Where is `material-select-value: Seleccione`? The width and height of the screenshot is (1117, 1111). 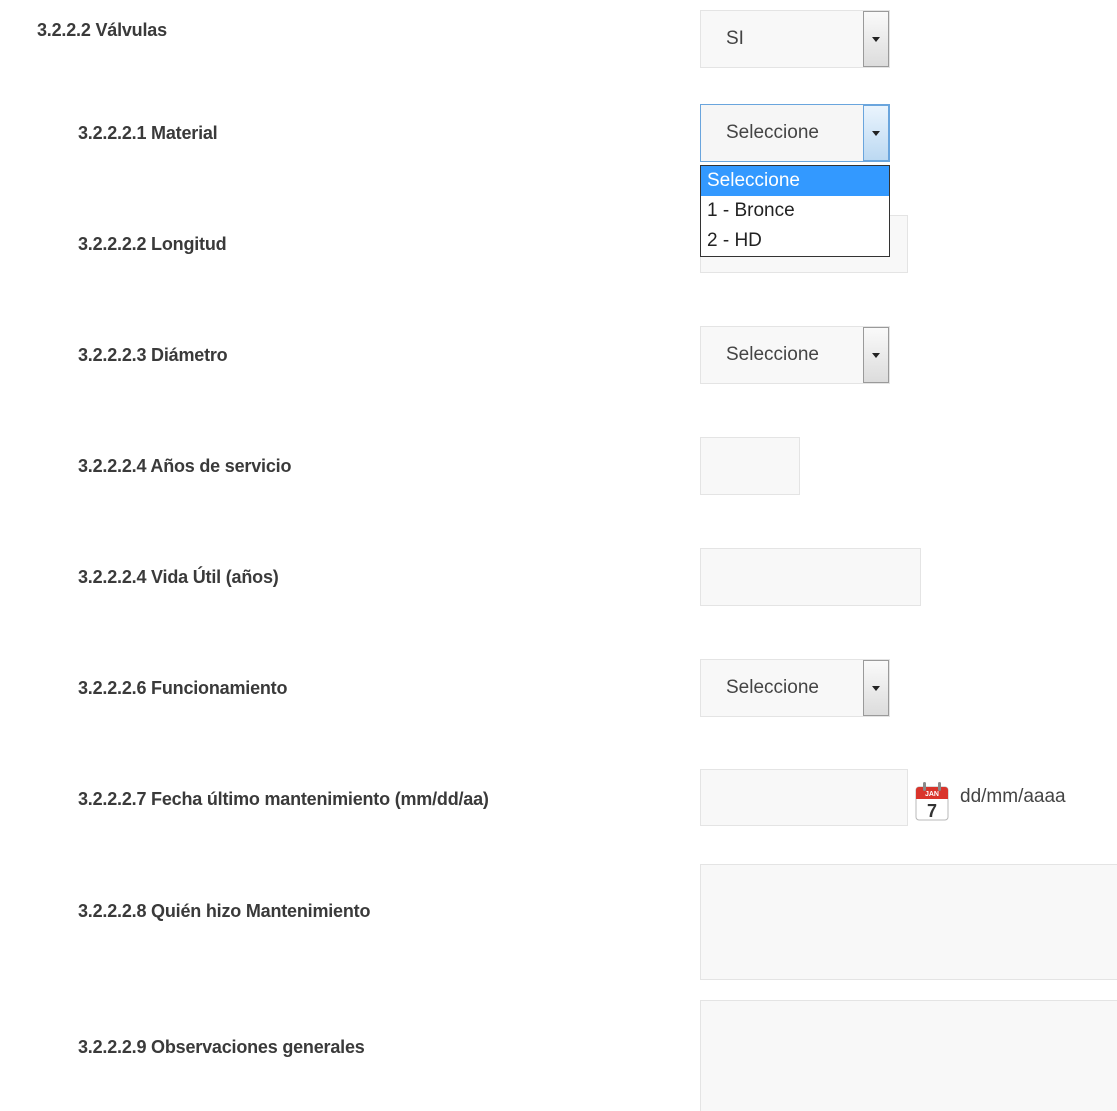 material-select-value: Seleccione is located at coordinates (772, 132).